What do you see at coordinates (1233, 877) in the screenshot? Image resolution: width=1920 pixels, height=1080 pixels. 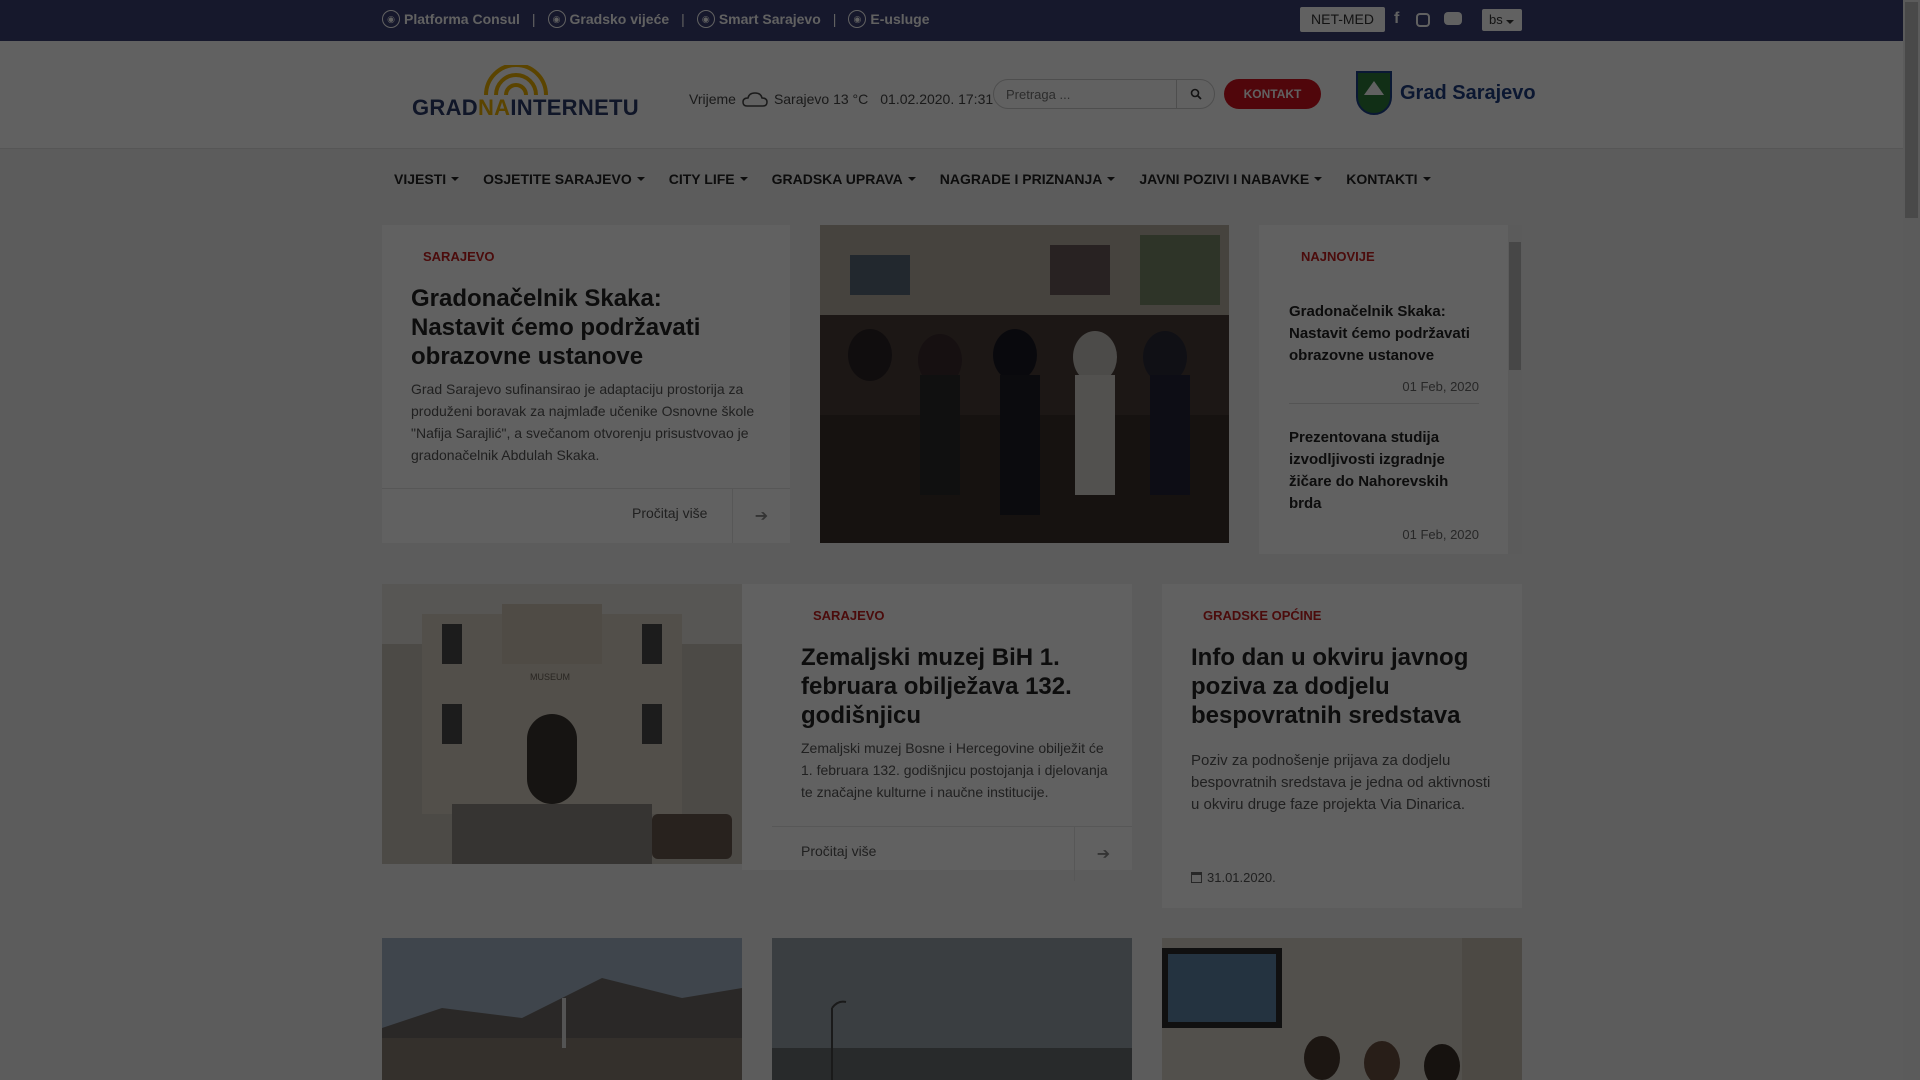 I see `article-date: 31.01.2020.` at bounding box center [1233, 877].